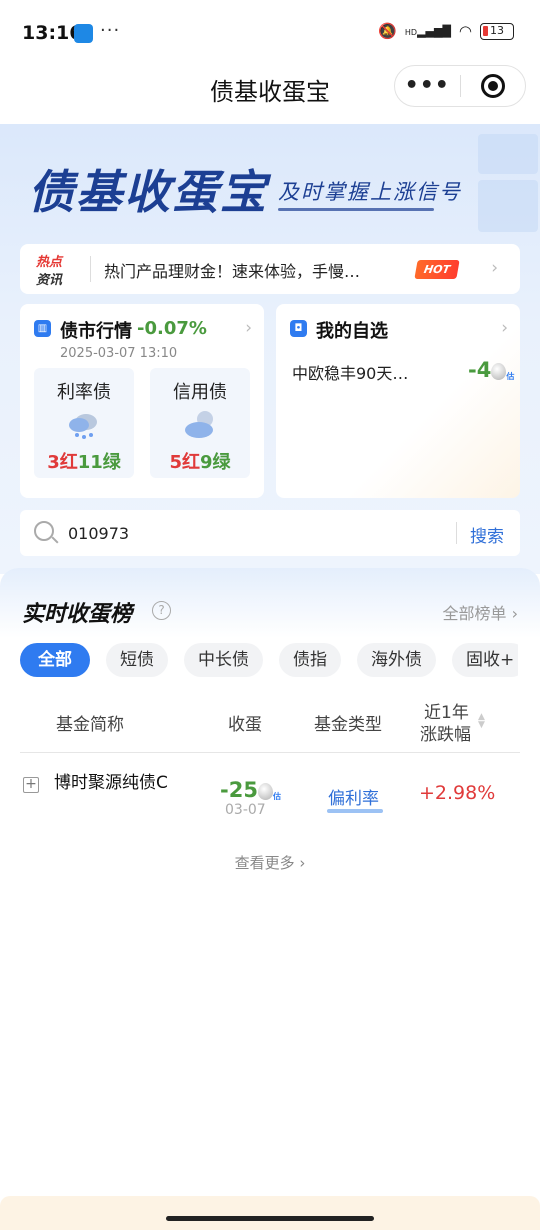 This screenshot has height=1230, width=540. What do you see at coordinates (111, 783) in the screenshot?
I see `fund-name: 博时聚源纯债C` at bounding box center [111, 783].